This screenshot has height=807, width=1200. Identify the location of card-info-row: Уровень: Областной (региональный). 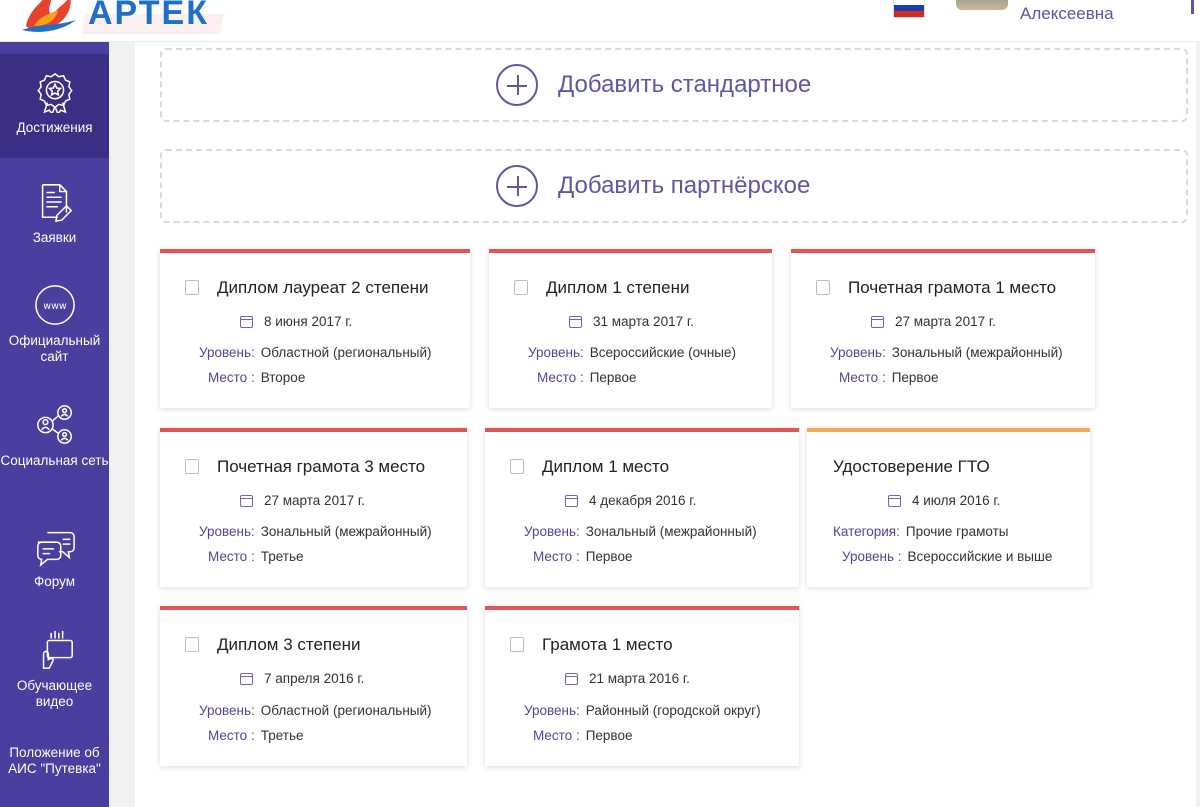
(315, 710).